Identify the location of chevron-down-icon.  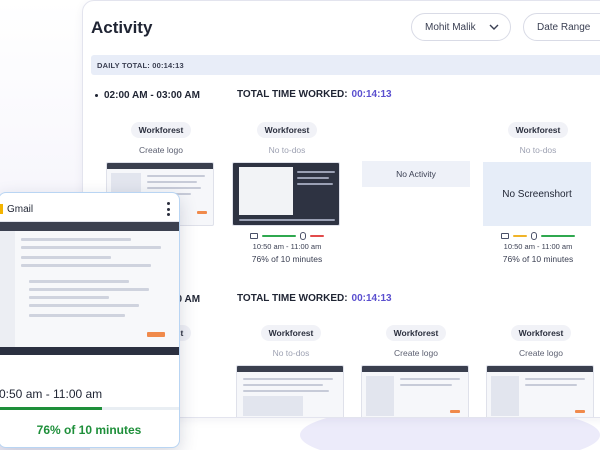
(494, 27).